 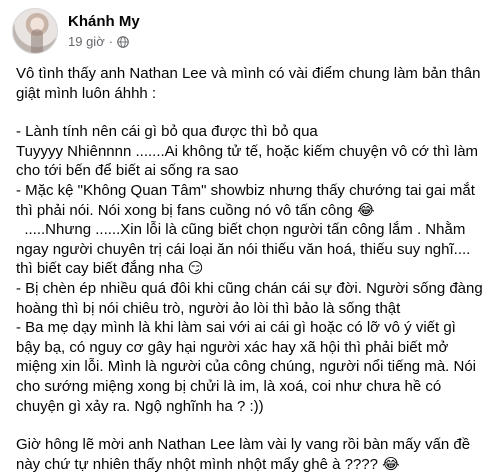 I want to click on post-header: Khánh My 19 giờ ·, so click(x=76, y=31).